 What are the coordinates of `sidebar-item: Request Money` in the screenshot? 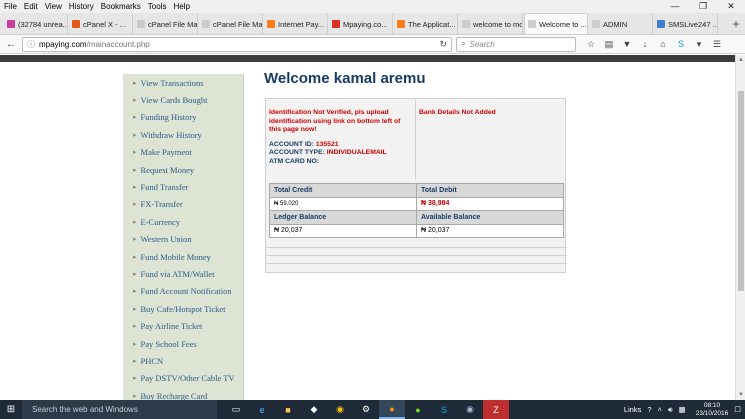 It's located at (183, 169).